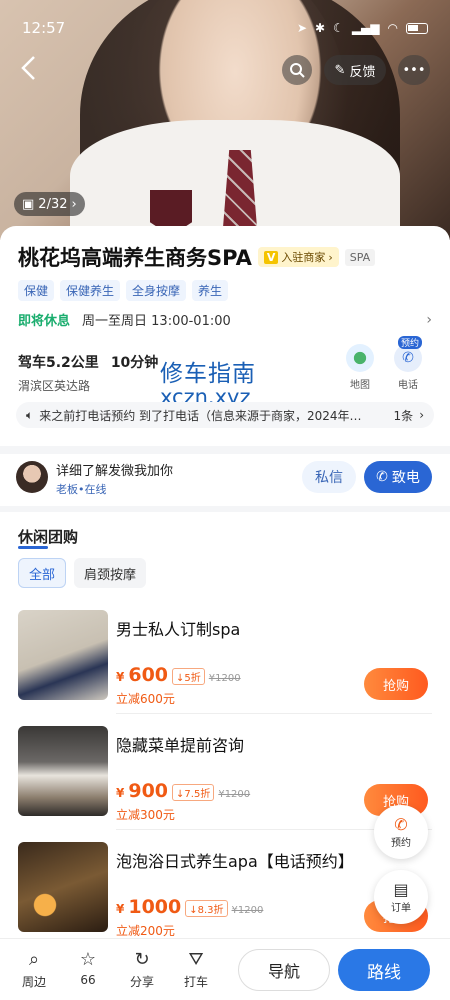  What do you see at coordinates (115, 471) in the screenshot?
I see `owner-message: 详细了解发微我加你` at bounding box center [115, 471].